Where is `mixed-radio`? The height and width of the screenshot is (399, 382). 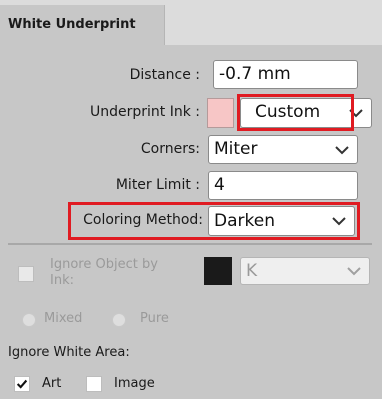 mixed-radio is located at coordinates (29, 320).